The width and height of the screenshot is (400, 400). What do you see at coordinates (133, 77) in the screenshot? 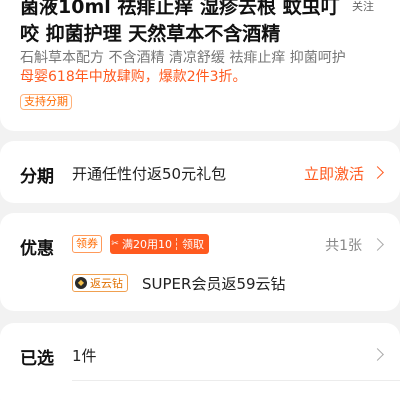
I see `promo-text: 母婴618年中放肆购，爆款2件3折。` at bounding box center [133, 77].